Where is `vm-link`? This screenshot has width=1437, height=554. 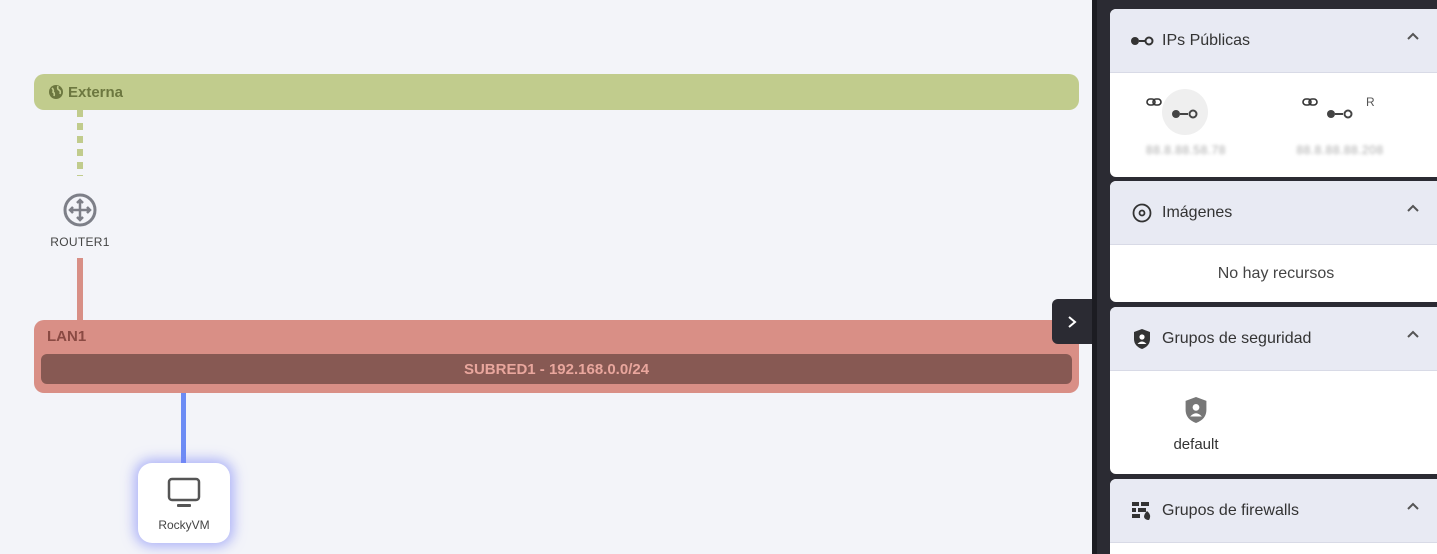 vm-link is located at coordinates (183, 428).